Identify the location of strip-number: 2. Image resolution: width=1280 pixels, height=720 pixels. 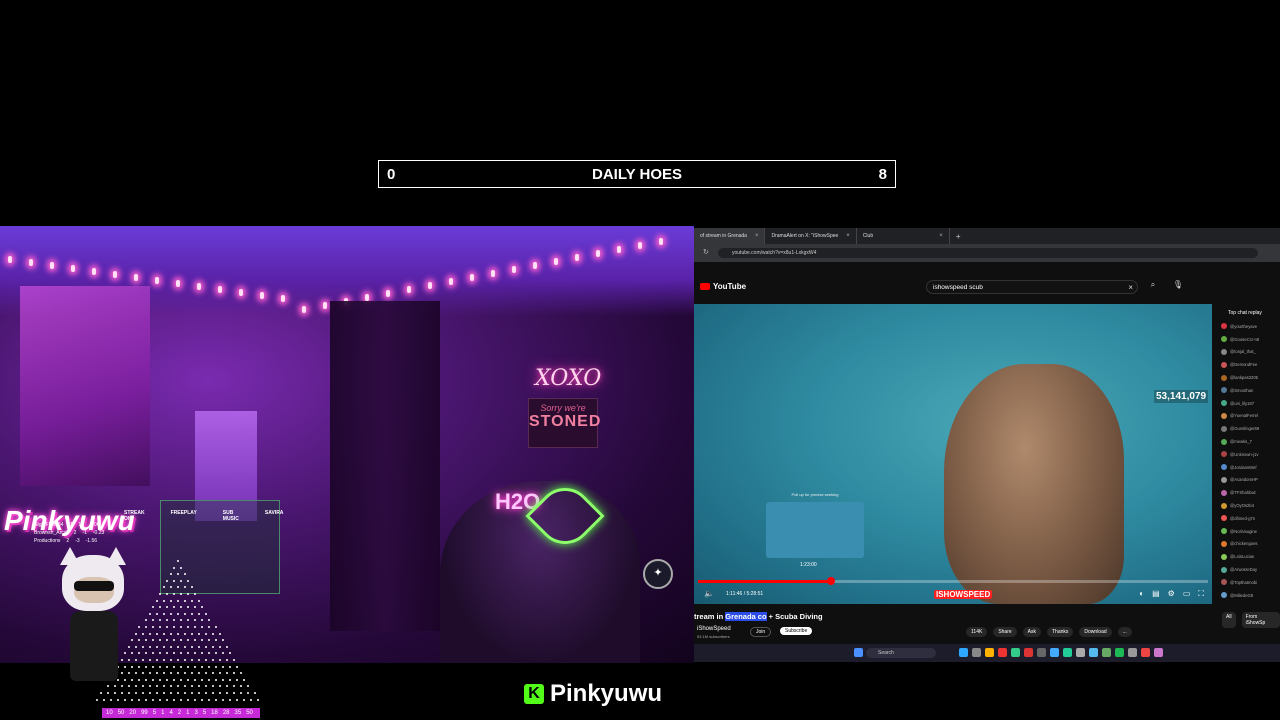
(179, 713).